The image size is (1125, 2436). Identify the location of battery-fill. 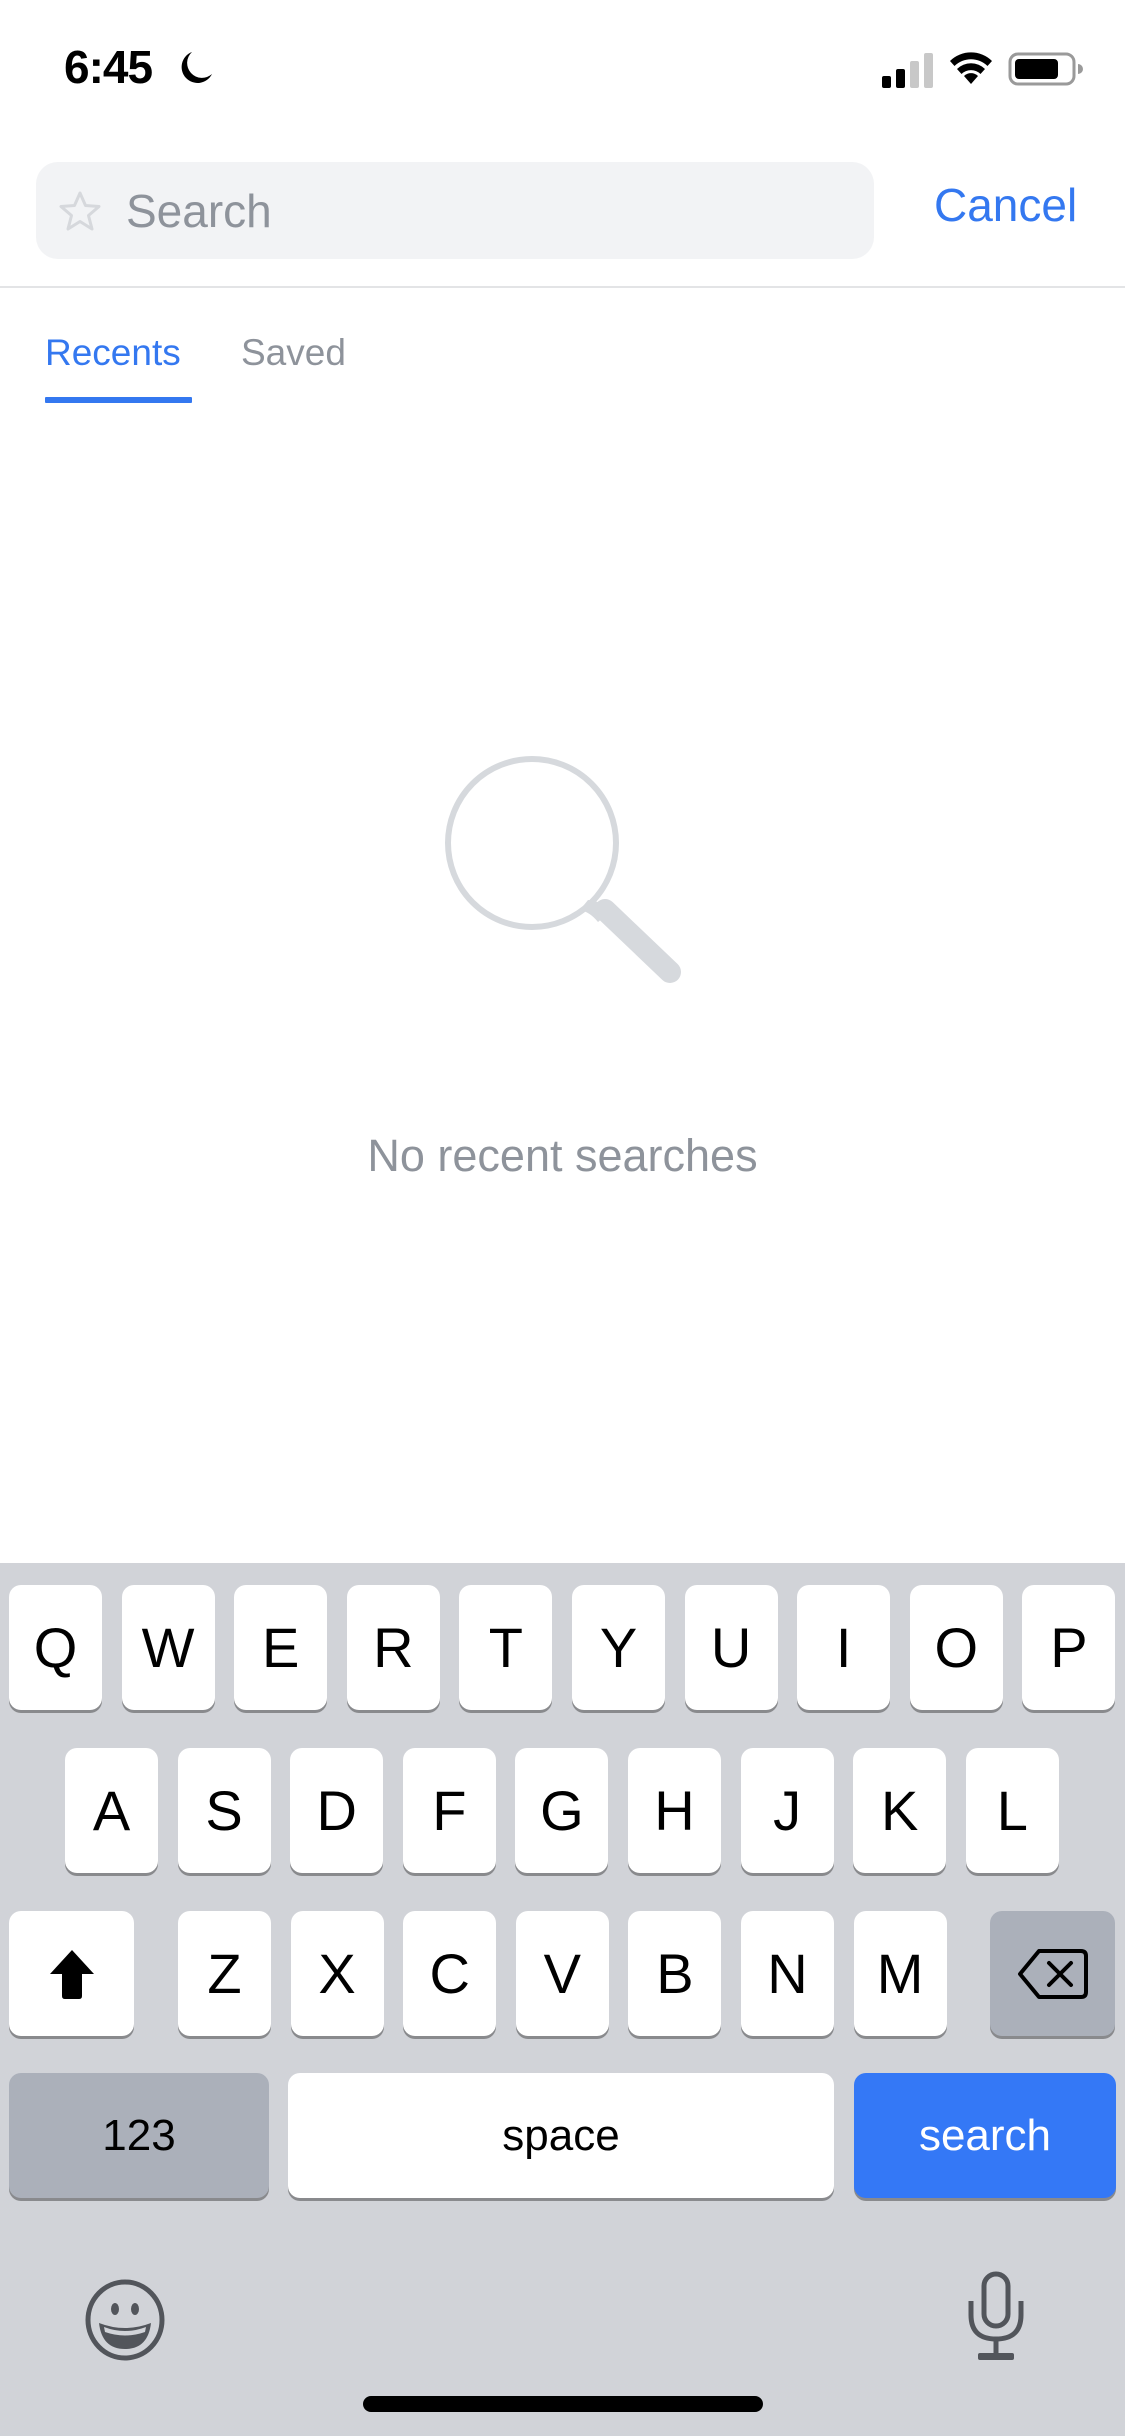
(1036, 69).